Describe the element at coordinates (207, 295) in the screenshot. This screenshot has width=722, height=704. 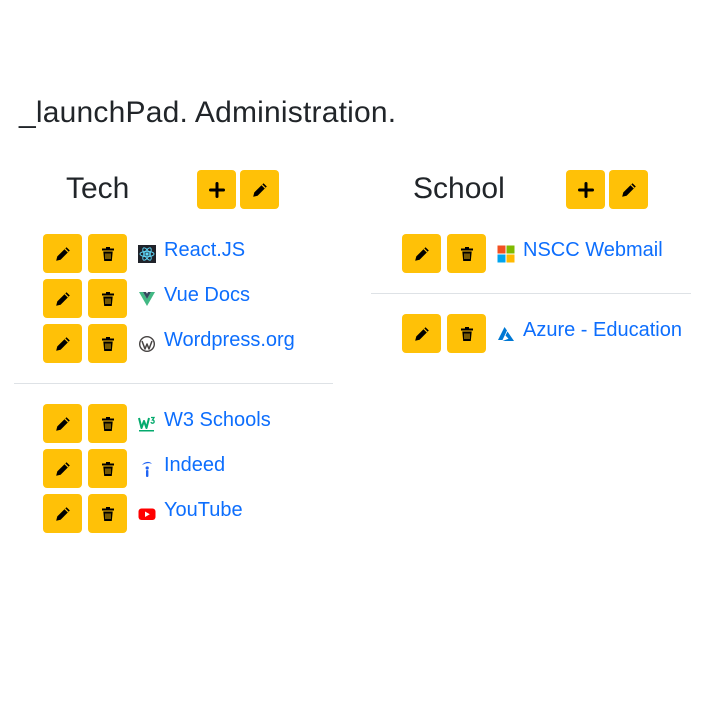
I see `link-vue-docs: Vue Docs` at that location.